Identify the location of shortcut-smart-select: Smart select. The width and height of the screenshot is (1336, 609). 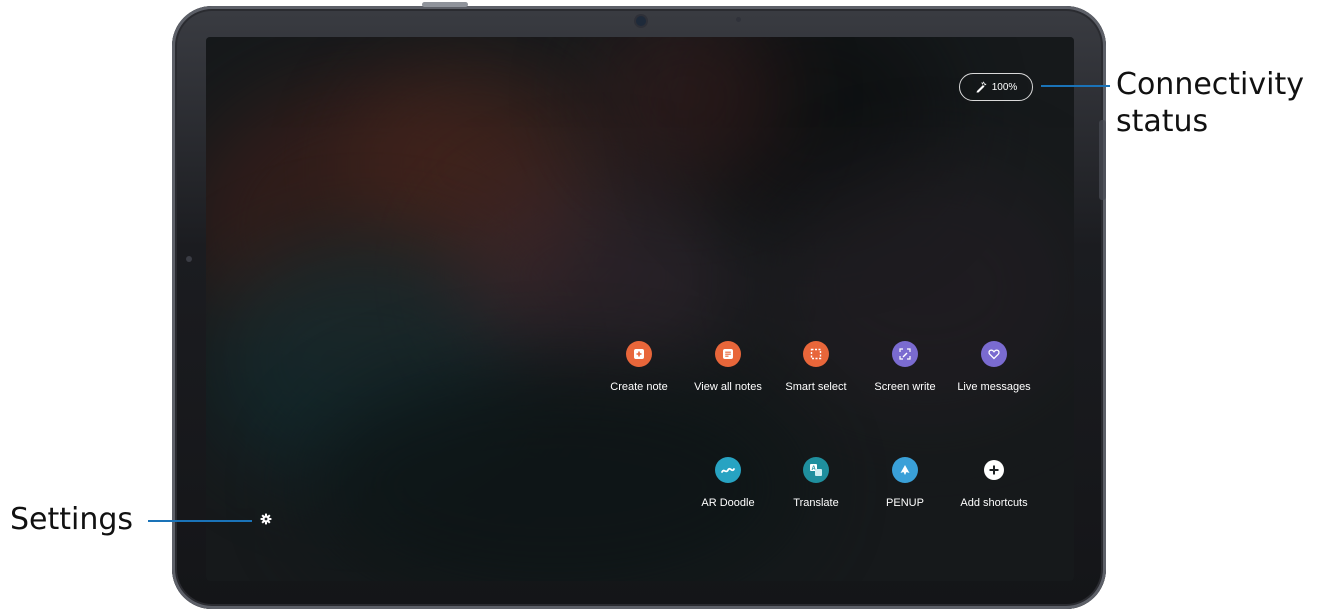
(816, 367).